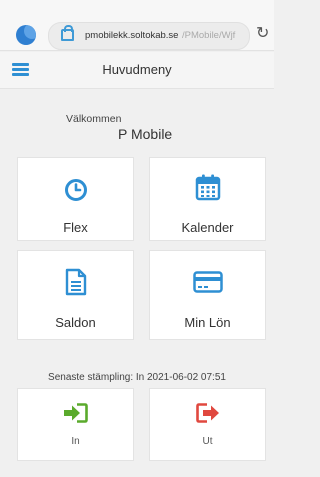 The height and width of the screenshot is (477, 320). I want to click on lock-icon, so click(67, 33).